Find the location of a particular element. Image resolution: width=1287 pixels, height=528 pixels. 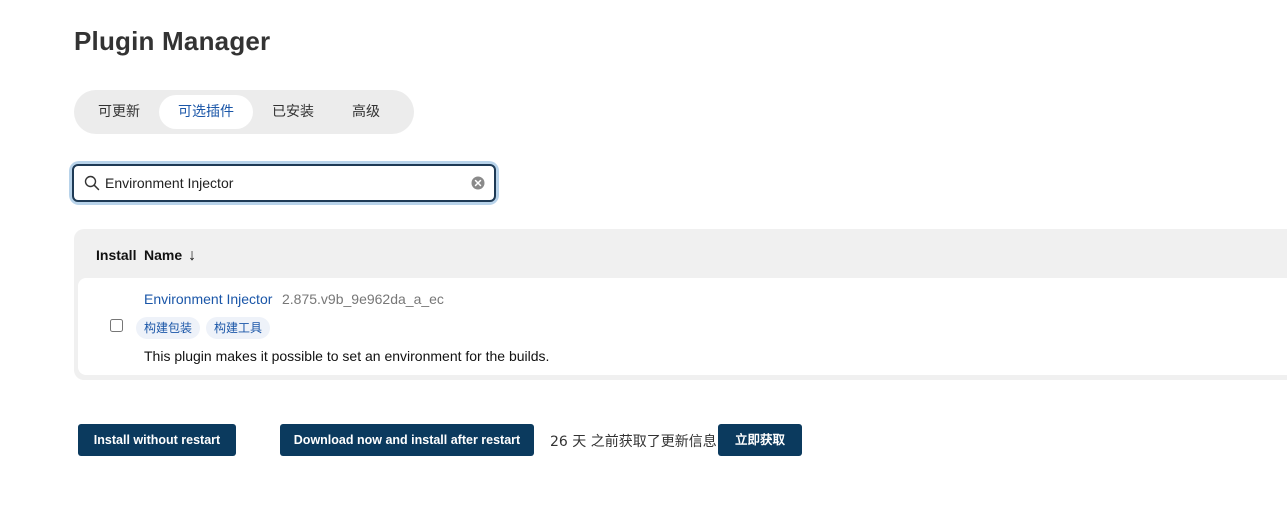

category-tag: 构建工具 is located at coordinates (238, 328).